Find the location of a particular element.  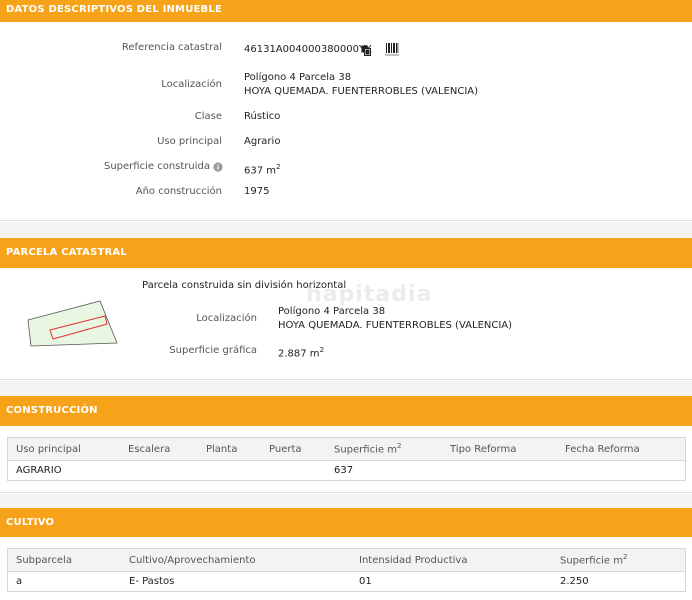

section-header-construccion: CONSTRUCCIÓN is located at coordinates (346, 411).